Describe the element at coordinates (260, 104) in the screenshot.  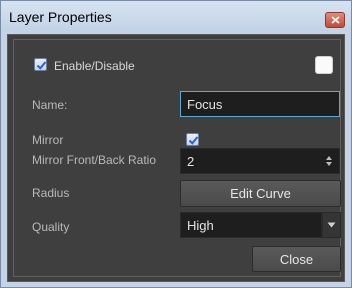
I see `name-input: Focus` at that location.